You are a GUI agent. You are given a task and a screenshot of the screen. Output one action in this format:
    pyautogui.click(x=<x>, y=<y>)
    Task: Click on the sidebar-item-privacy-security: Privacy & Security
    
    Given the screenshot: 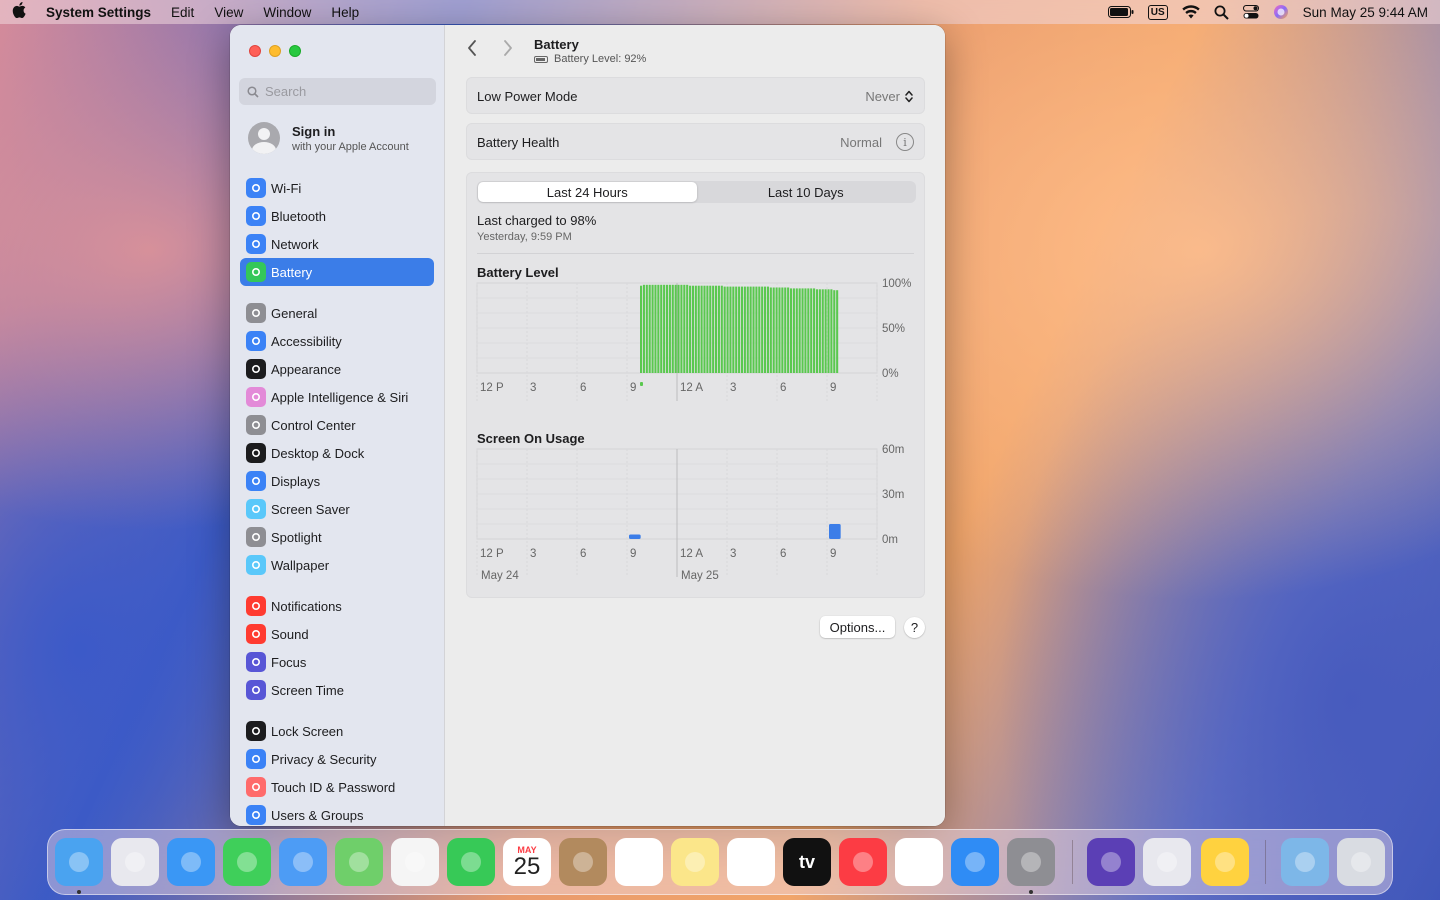 What is the action you would take?
    pyautogui.click(x=337, y=759)
    